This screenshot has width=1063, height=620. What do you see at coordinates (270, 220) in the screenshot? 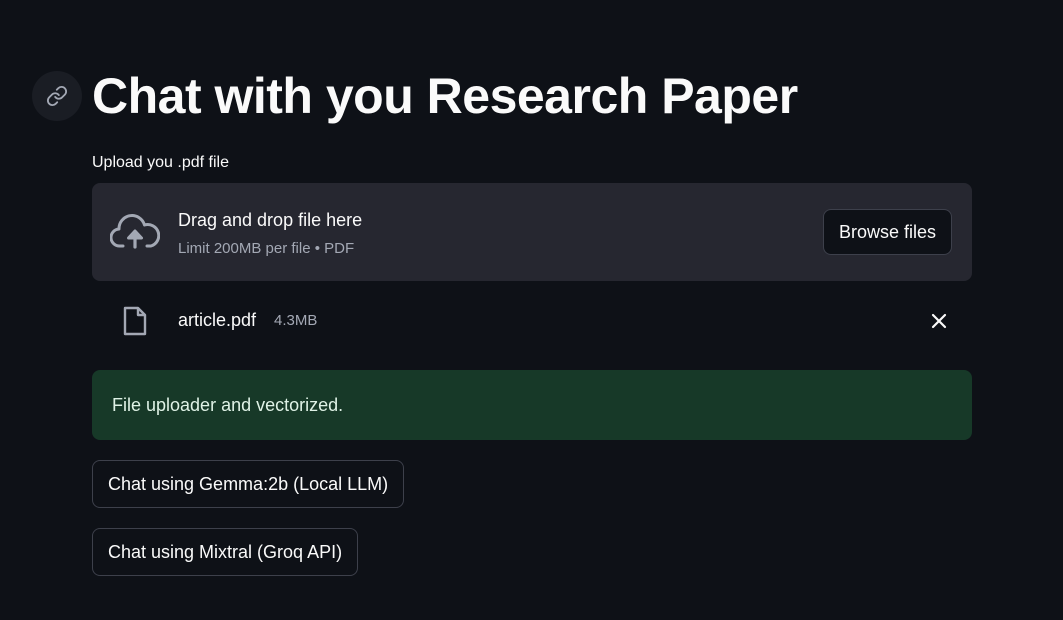
I see `dropzone-title: Drag and drop file here` at bounding box center [270, 220].